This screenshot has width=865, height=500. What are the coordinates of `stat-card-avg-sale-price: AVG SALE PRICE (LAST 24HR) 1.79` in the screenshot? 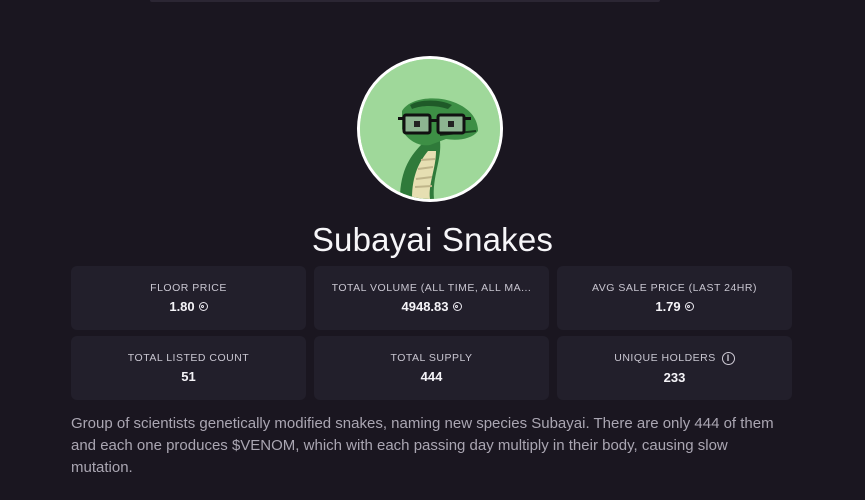 It's located at (674, 298).